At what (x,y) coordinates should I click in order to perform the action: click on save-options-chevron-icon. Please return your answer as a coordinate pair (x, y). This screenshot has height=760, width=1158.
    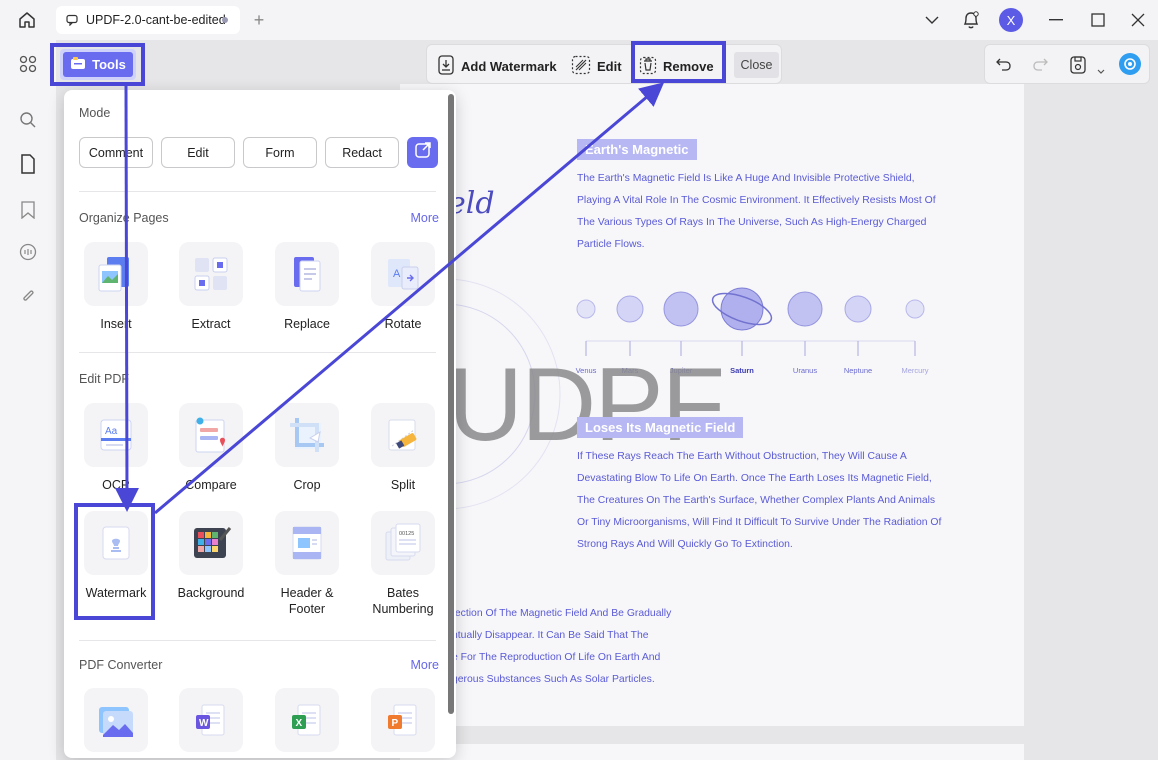
    Looking at the image, I should click on (1101, 71).